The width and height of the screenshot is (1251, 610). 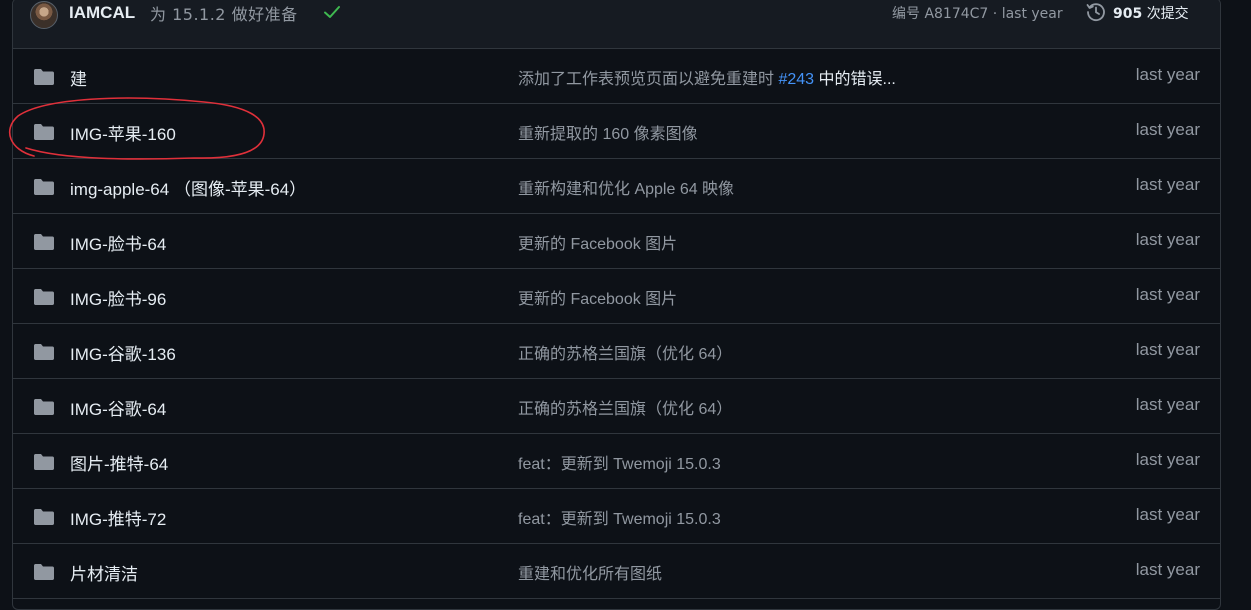 I want to click on issue-link: #243, so click(x=796, y=79).